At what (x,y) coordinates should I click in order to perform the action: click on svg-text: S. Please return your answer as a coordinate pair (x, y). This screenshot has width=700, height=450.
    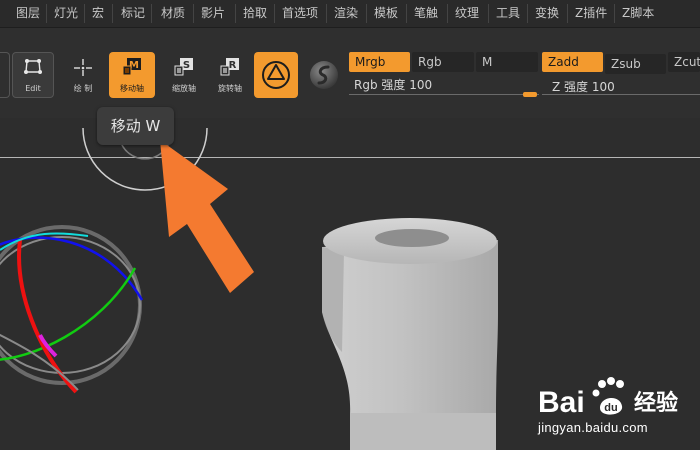
    Looking at the image, I should click on (186, 65).